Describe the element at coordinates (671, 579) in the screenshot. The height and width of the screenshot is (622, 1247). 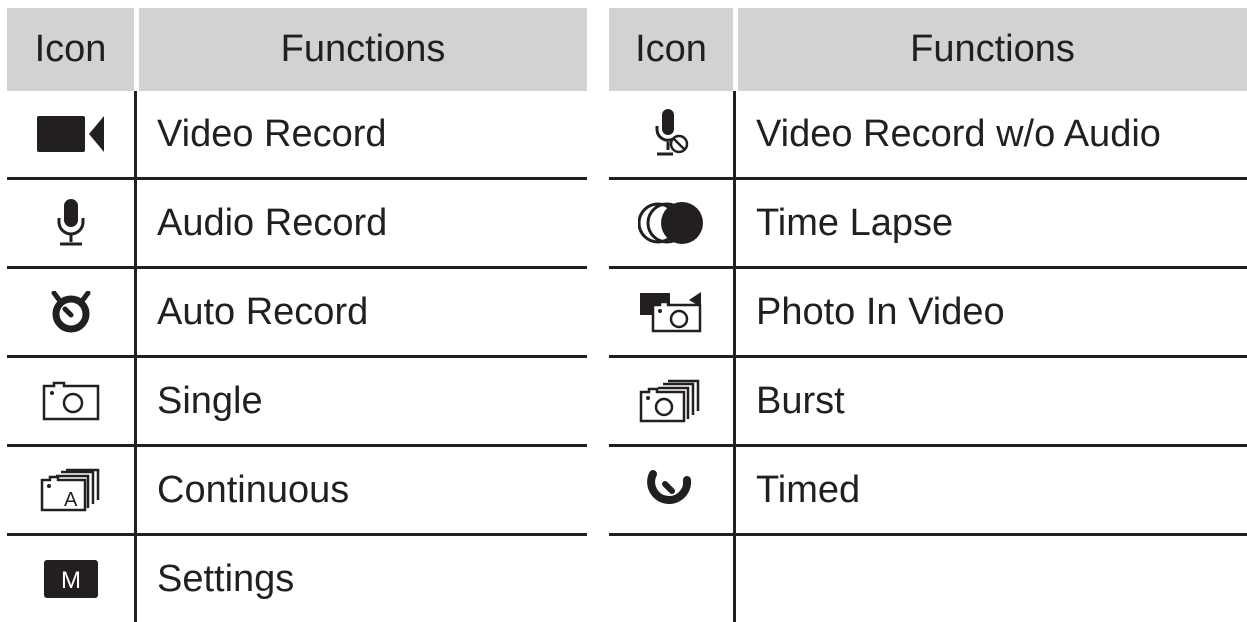
I see `empty-icon-cell` at that location.